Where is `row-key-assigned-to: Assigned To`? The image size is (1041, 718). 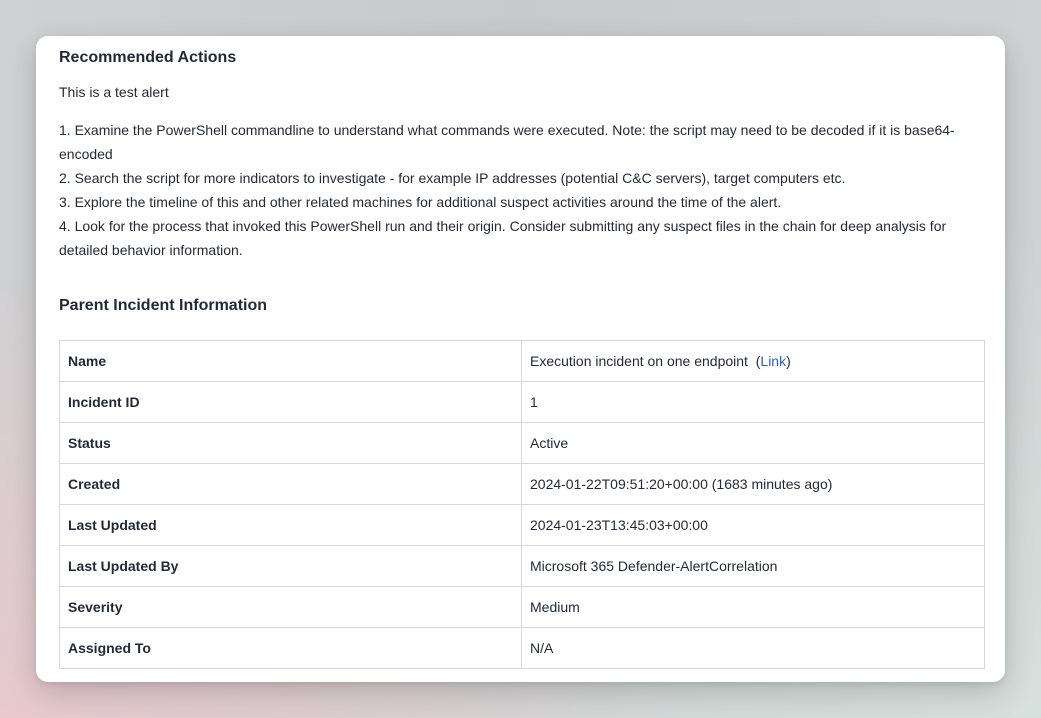
row-key-assigned-to: Assigned To is located at coordinates (290, 648).